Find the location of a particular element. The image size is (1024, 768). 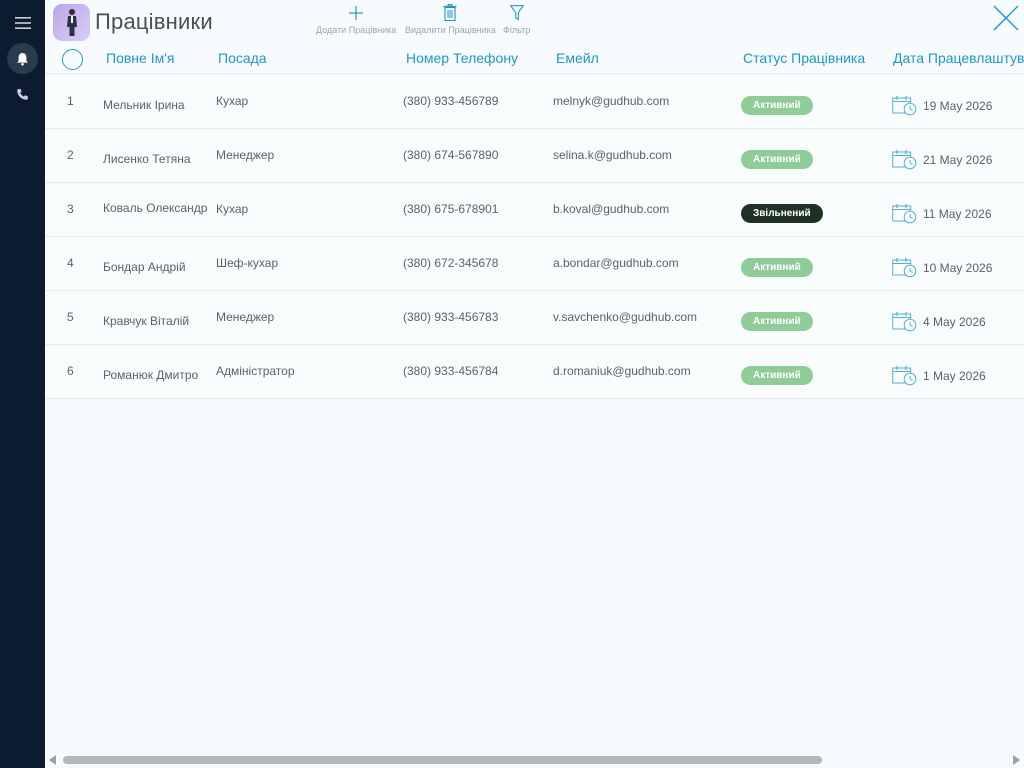

menu-icon is located at coordinates (22, 22).